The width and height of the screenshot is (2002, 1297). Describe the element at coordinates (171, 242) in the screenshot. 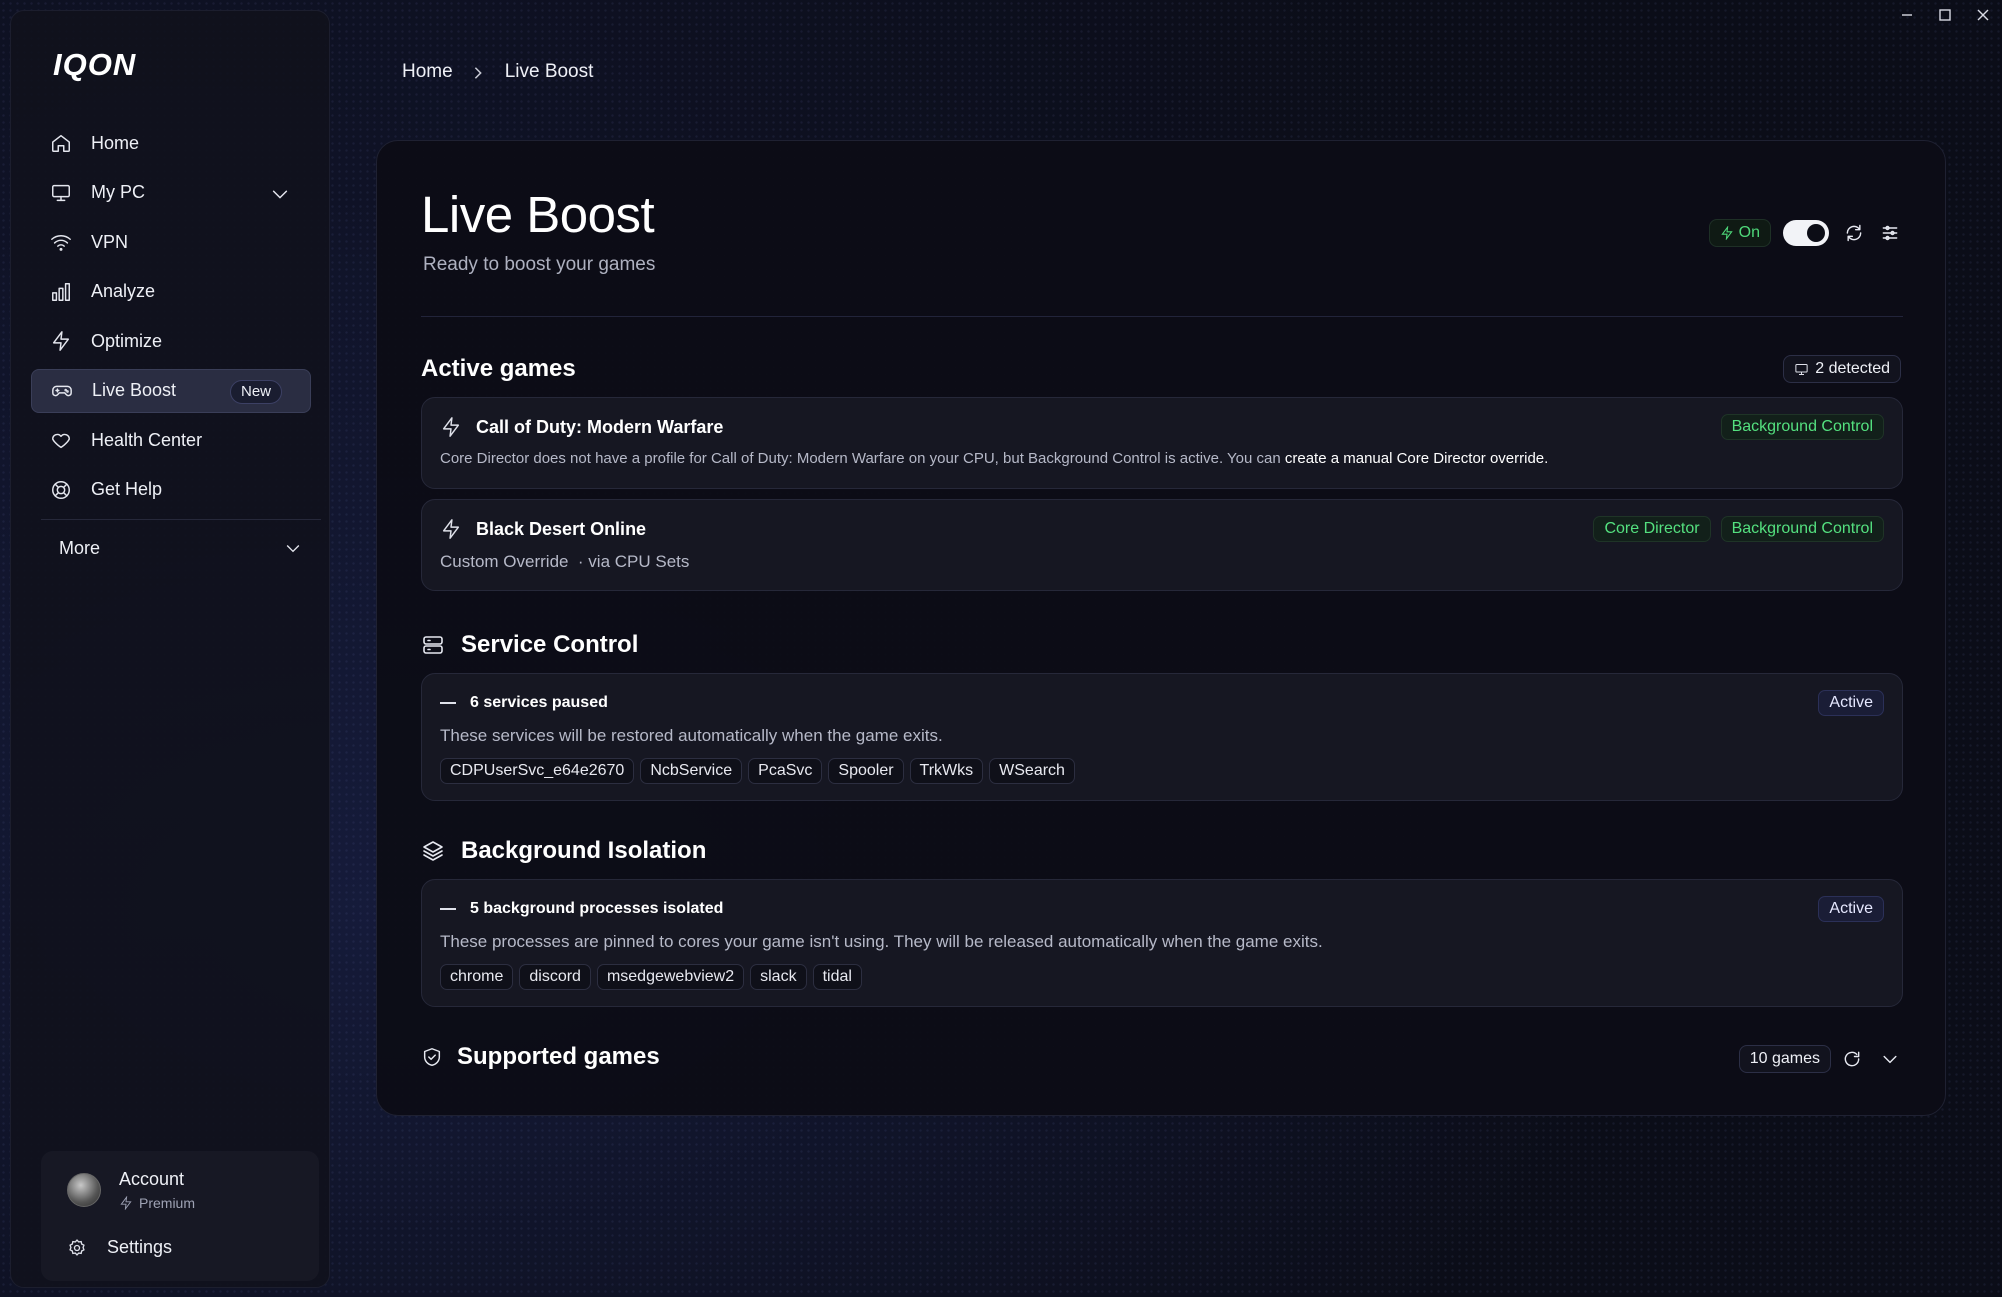

I see `sidebar-item-vpn: VPN` at that location.